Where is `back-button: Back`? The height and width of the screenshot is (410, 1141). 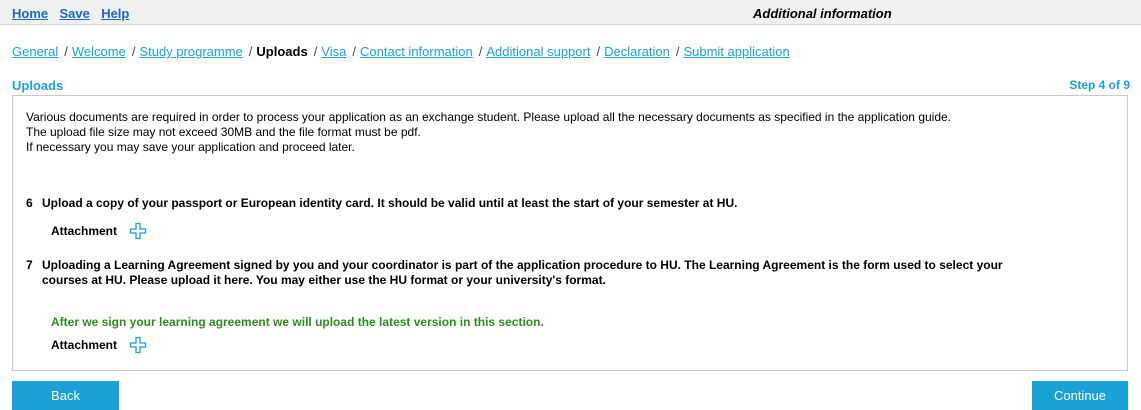 back-button: Back is located at coordinates (65, 395).